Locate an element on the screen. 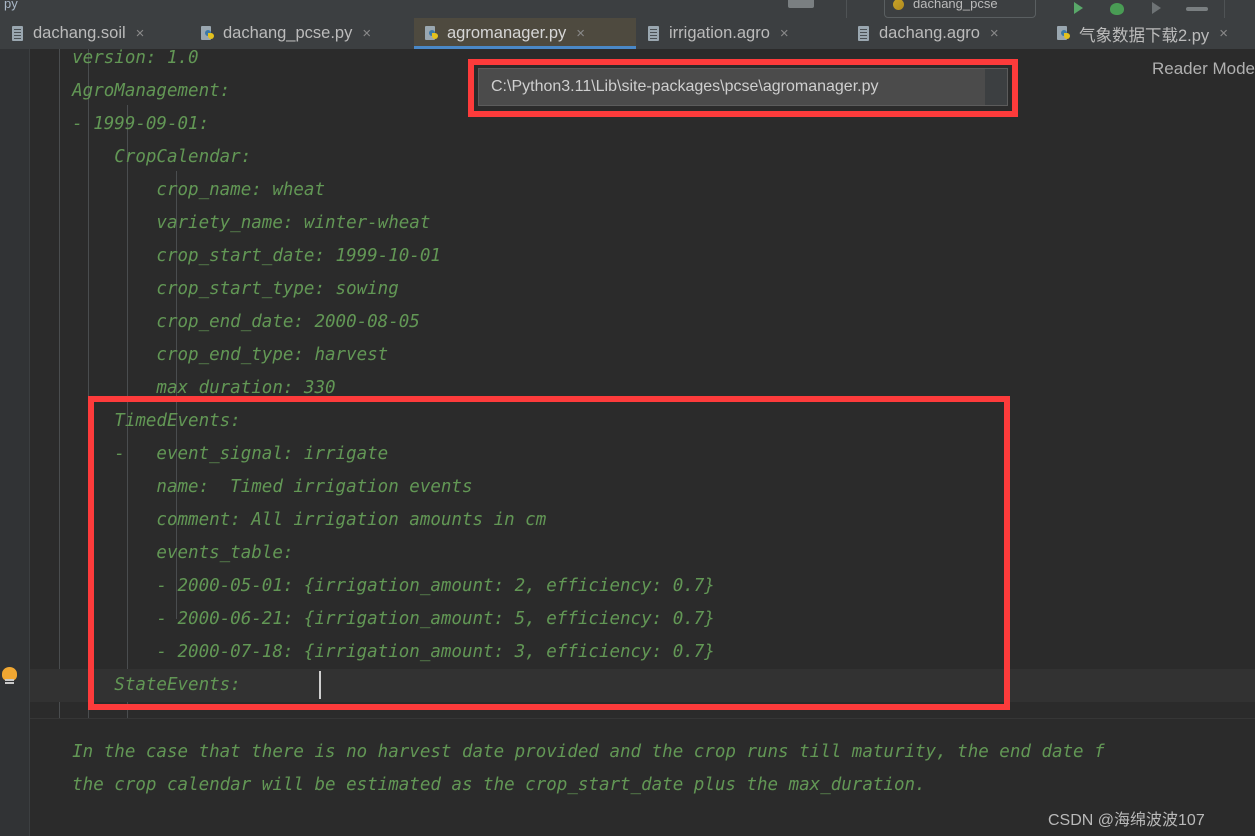 The height and width of the screenshot is (836, 1255). tab-label: irrigation.agro is located at coordinates (719, 33).